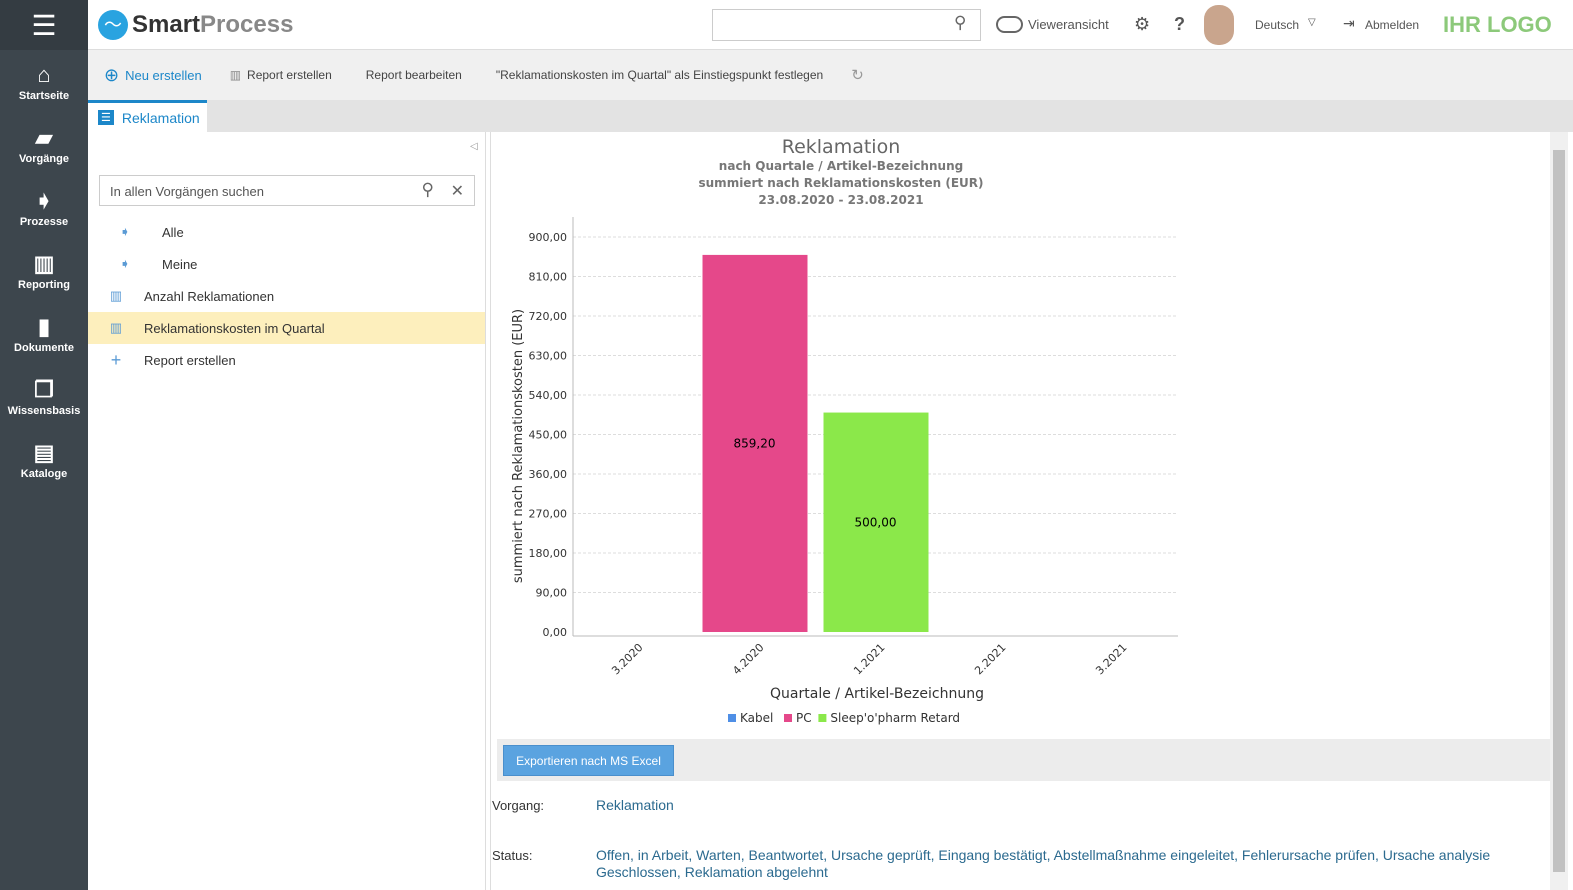  Describe the element at coordinates (166, 24) in the screenshot. I see `logo-text: Smart` at that location.